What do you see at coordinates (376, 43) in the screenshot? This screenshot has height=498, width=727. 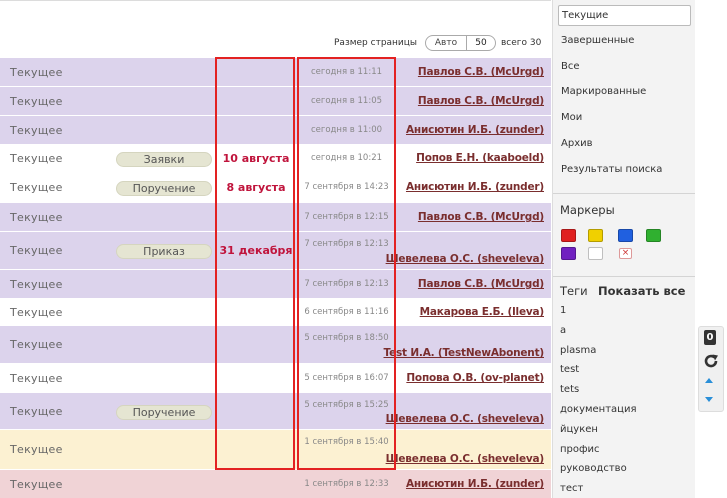 I see `page-size-label: Размер страницы` at bounding box center [376, 43].